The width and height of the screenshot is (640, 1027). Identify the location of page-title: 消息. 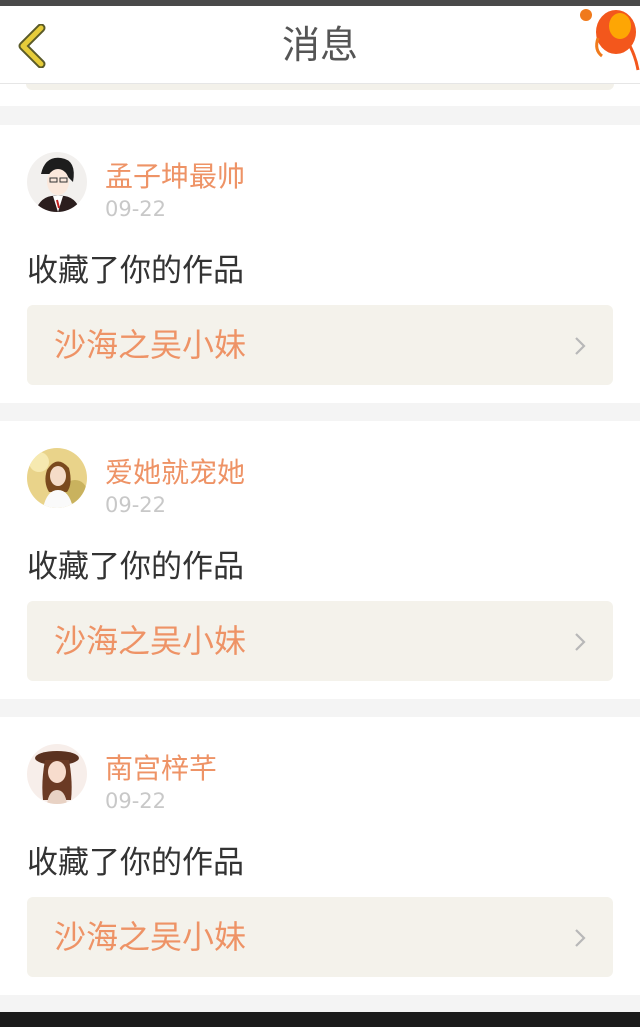
(319, 45).